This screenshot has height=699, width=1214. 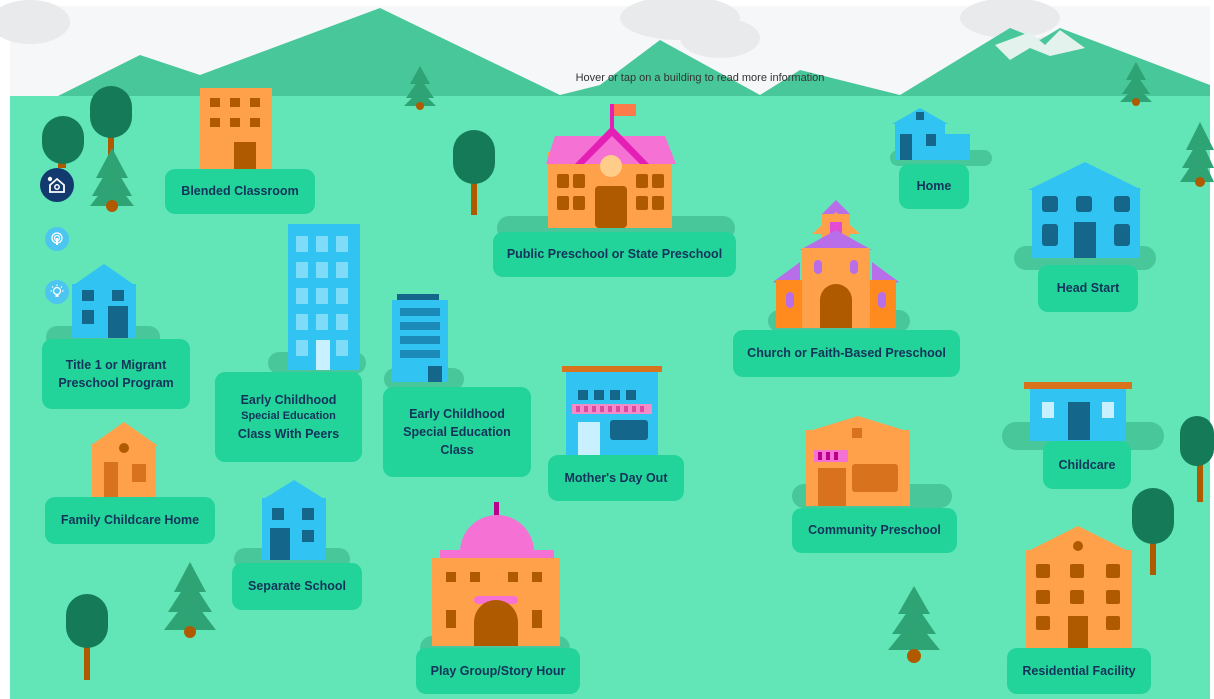 What do you see at coordinates (292, 525) in the screenshot?
I see `separate-school-building-icon` at bounding box center [292, 525].